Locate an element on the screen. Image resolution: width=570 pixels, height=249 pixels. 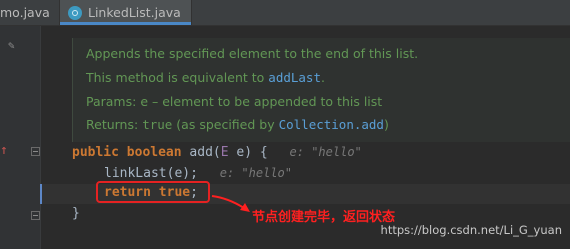
tab-mo-java: mo.java is located at coordinates (30, 12).